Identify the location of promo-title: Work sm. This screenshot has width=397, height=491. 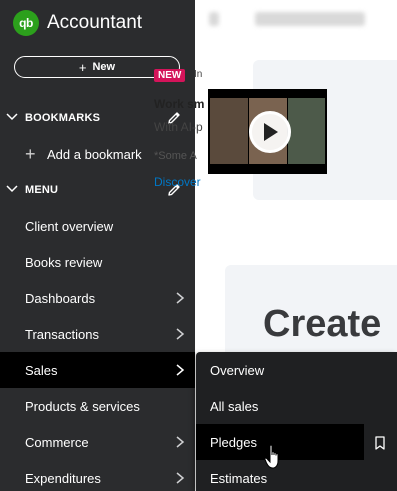
(179, 104).